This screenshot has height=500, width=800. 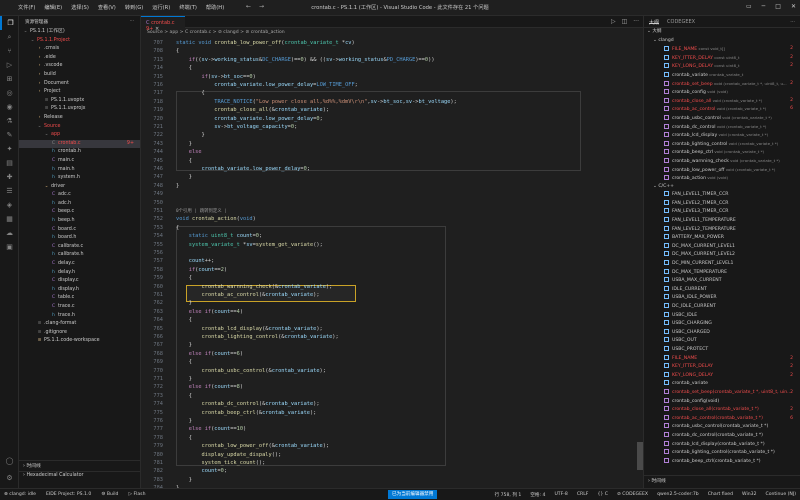 I want to click on outline-item: FAN_LEVEL1_TIMER_CCR, so click(x=722, y=195).